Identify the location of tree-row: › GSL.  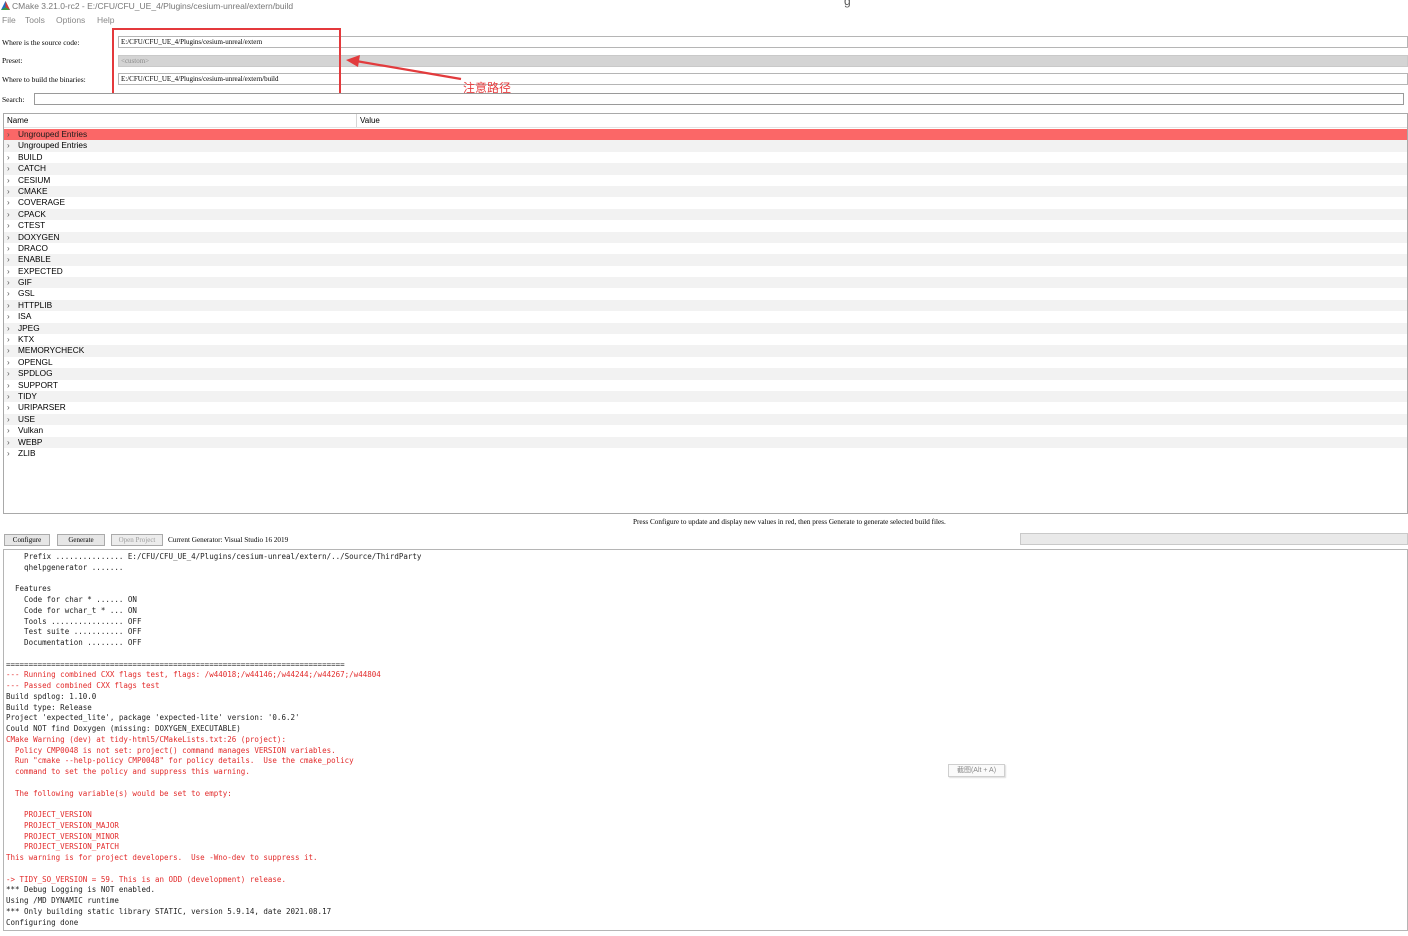
(705, 293).